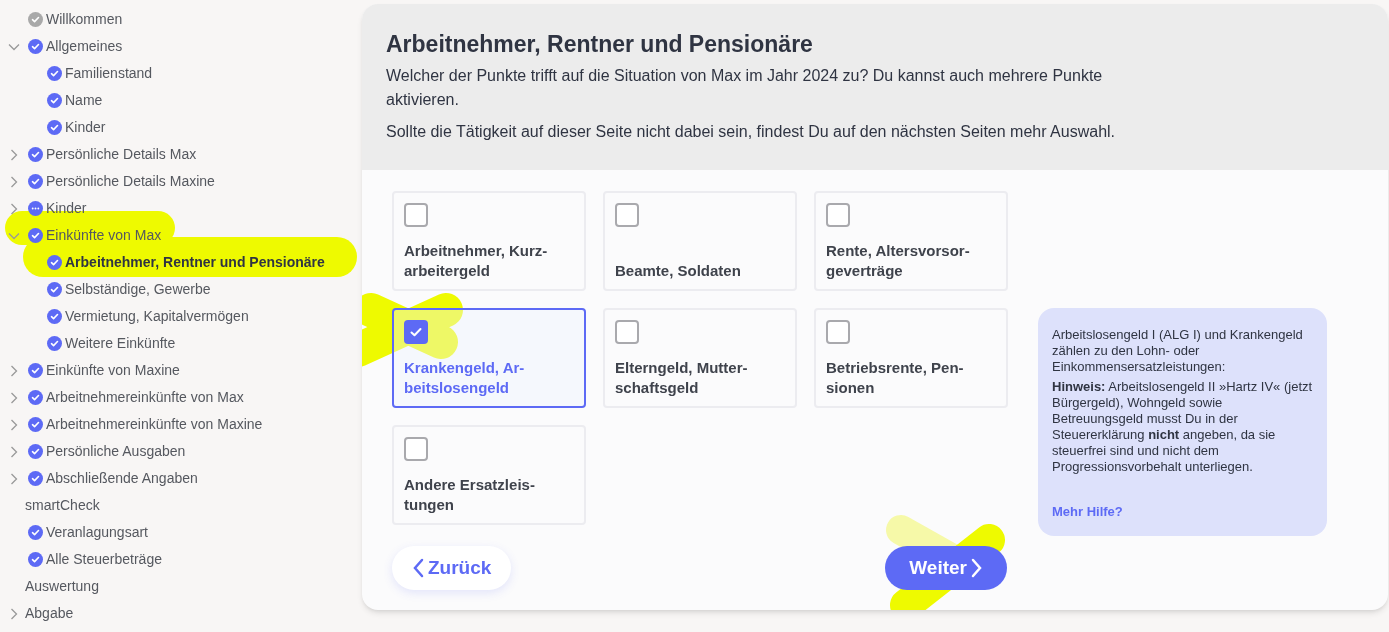  I want to click on nav-item: Auswertung, so click(62, 586).